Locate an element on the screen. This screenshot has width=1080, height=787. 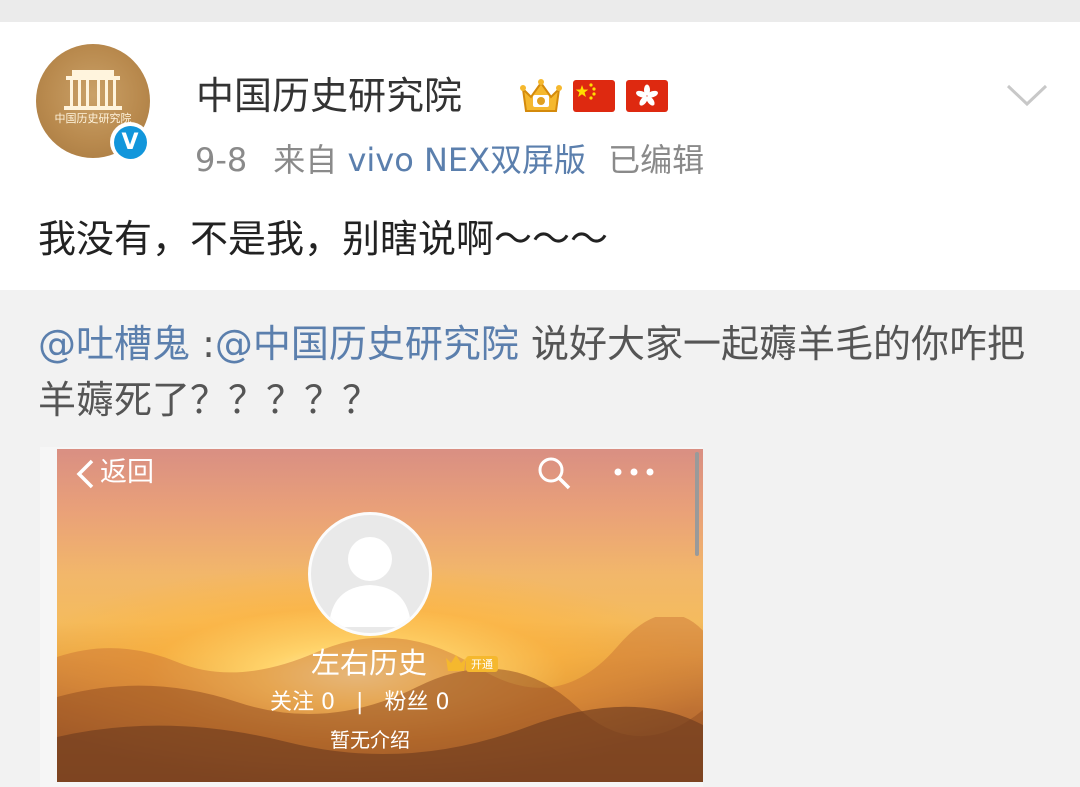
vip-open-badge-icon: 开通 is located at coordinates (472, 663).